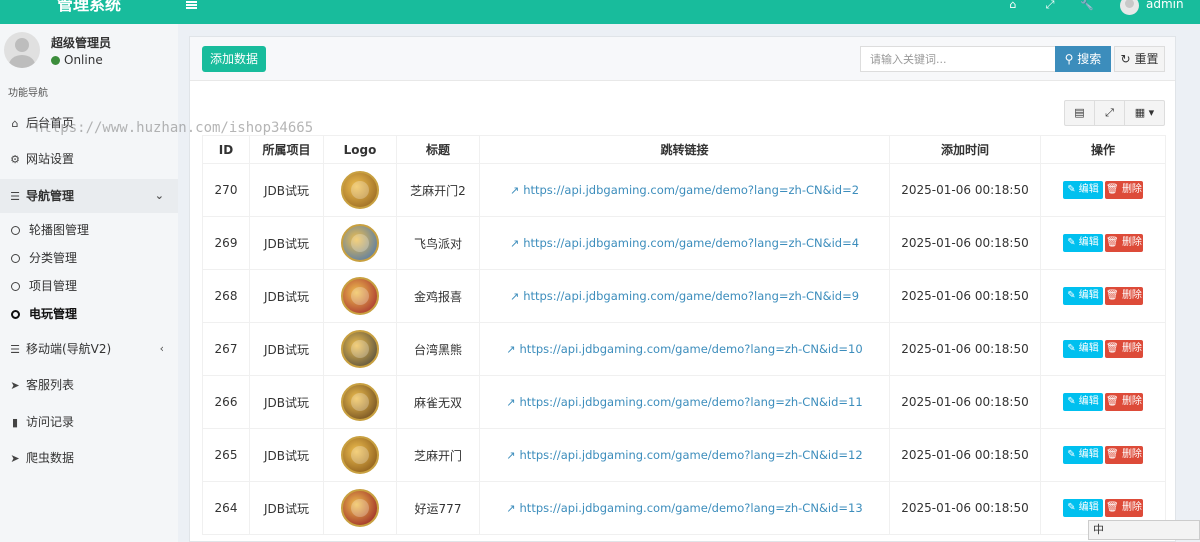 The width and height of the screenshot is (1200, 542). I want to click on expand-icon: ⤢, so click(1050, 6).